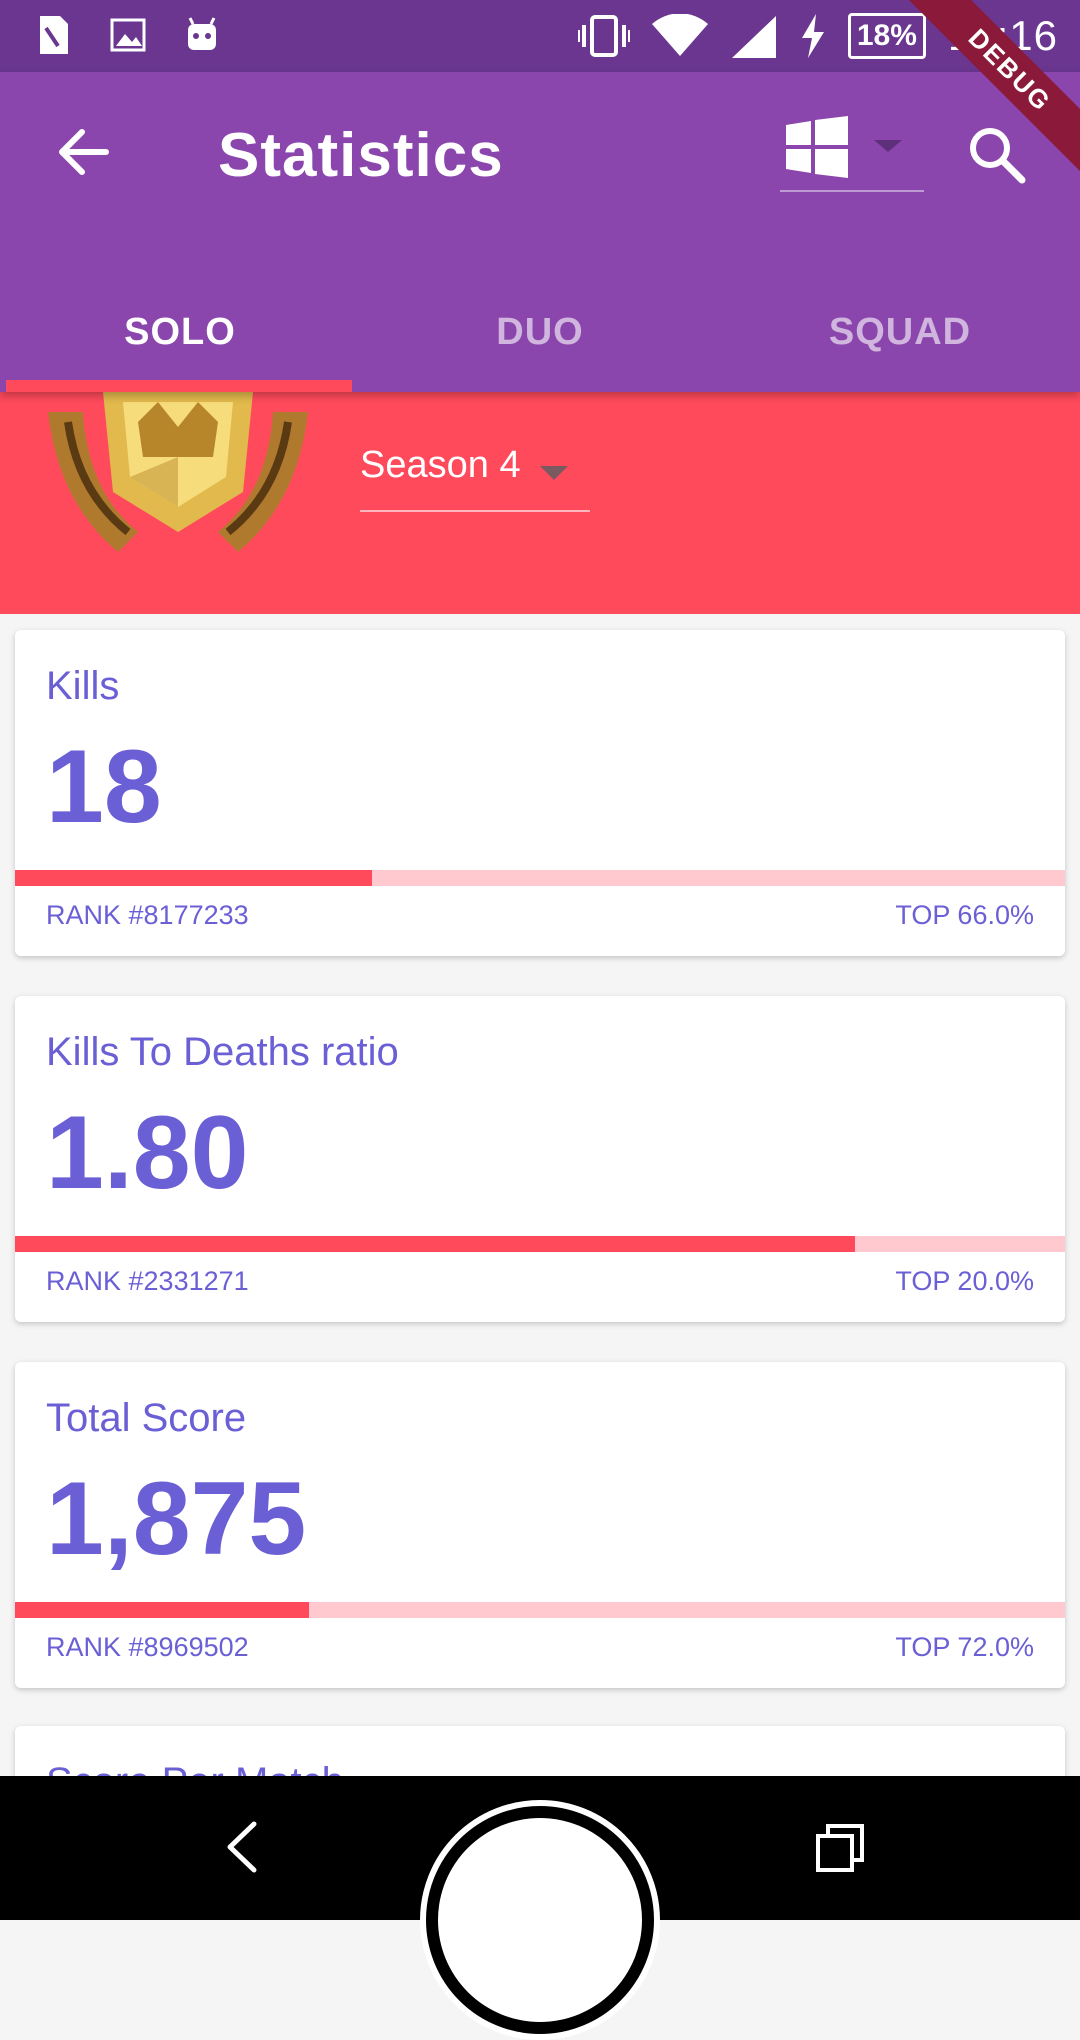 The width and height of the screenshot is (1080, 2040). What do you see at coordinates (440, 465) in the screenshot?
I see `season-label: Season 4` at bounding box center [440, 465].